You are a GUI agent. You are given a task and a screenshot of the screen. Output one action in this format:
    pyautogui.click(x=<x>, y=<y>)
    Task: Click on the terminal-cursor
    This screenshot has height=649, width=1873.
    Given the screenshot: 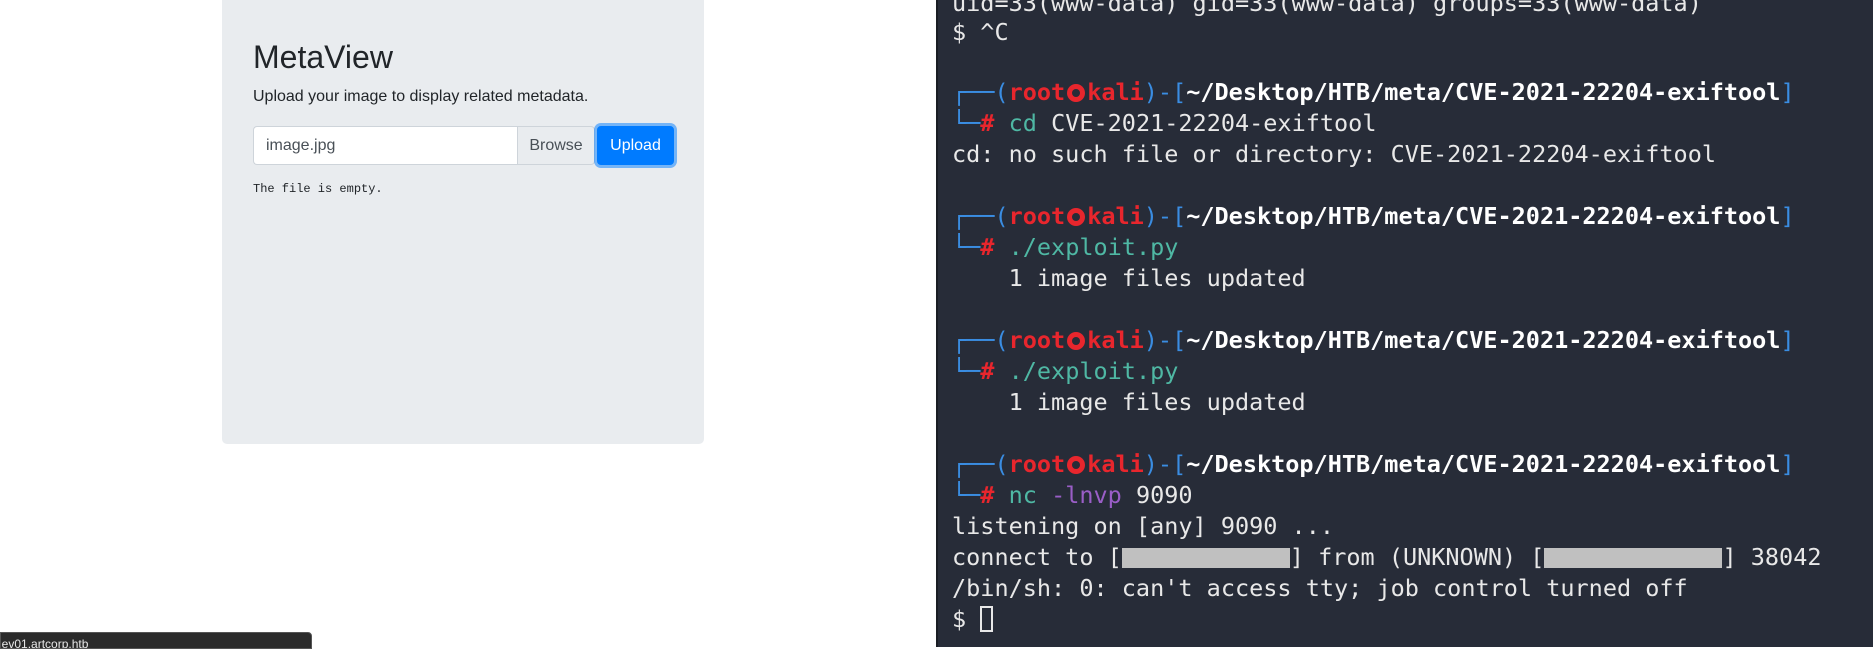 What is the action you would take?
    pyautogui.click(x=987, y=619)
    